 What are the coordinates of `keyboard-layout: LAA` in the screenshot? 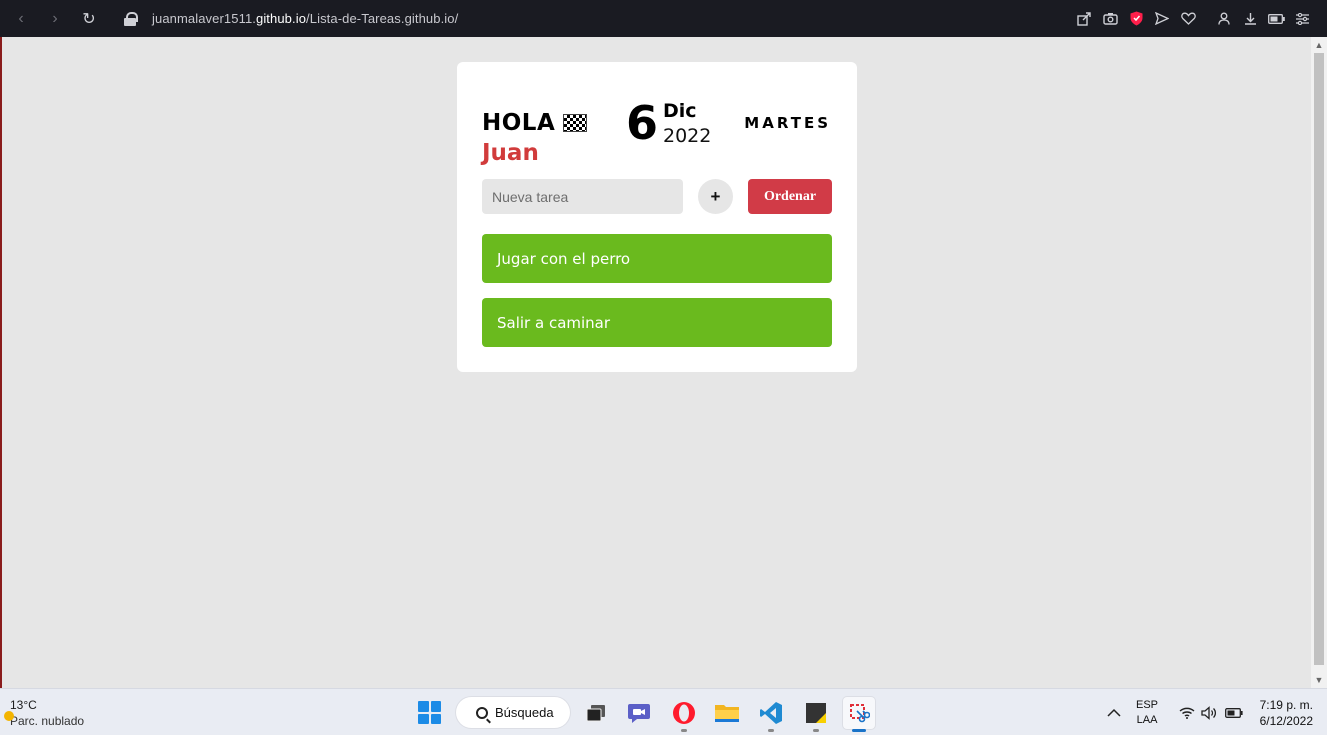 It's located at (1147, 720).